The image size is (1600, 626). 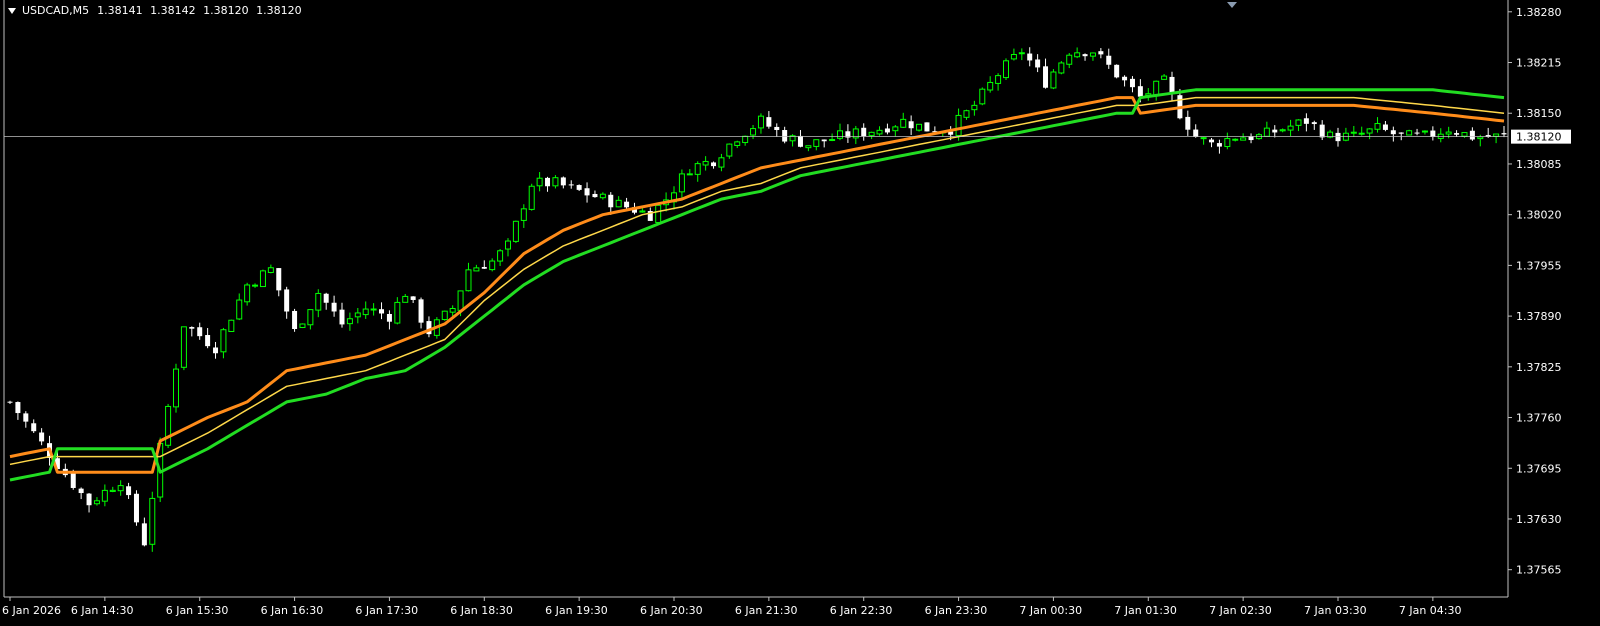 What do you see at coordinates (31, 610) in the screenshot?
I see `x-tick-label: 6 Jan 2026` at bounding box center [31, 610].